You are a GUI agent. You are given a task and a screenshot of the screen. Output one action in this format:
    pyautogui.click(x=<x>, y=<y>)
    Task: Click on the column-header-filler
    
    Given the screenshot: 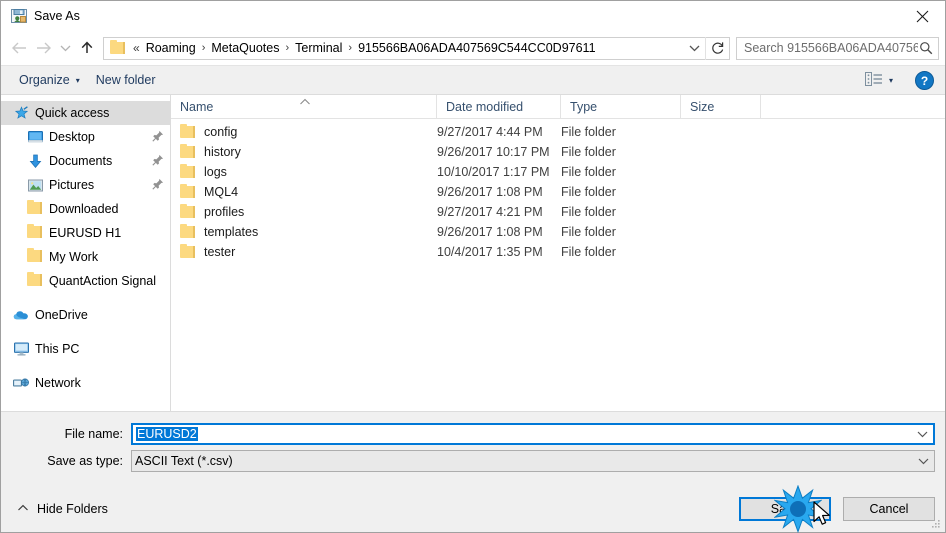 What is the action you would take?
    pyautogui.click(x=853, y=107)
    